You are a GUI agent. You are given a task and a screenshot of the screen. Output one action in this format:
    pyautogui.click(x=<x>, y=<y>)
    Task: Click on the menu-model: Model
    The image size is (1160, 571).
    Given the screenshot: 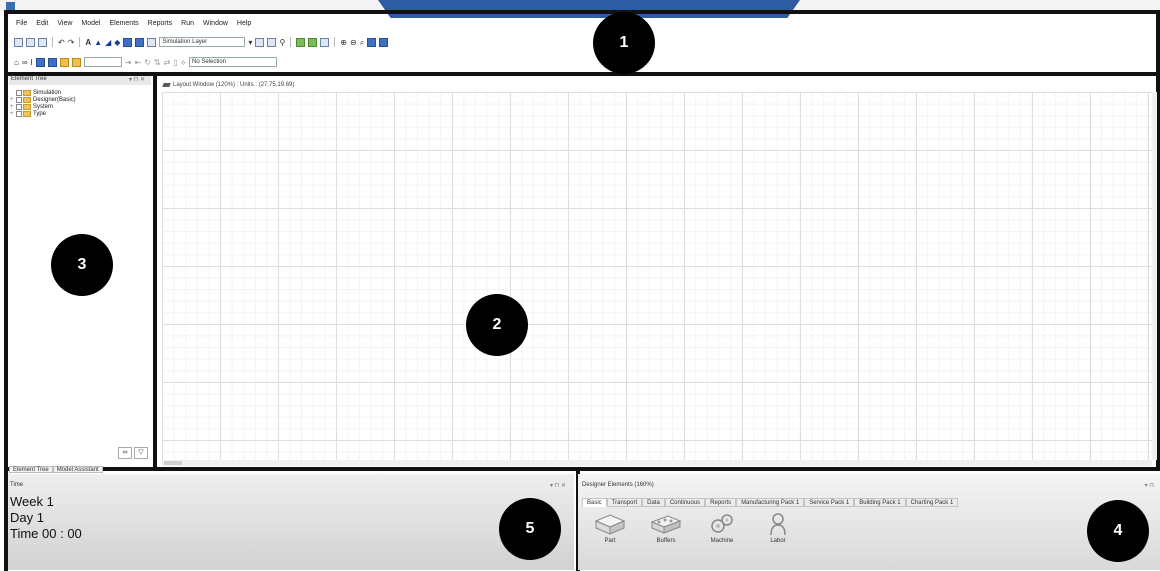 What is the action you would take?
    pyautogui.click(x=90, y=23)
    